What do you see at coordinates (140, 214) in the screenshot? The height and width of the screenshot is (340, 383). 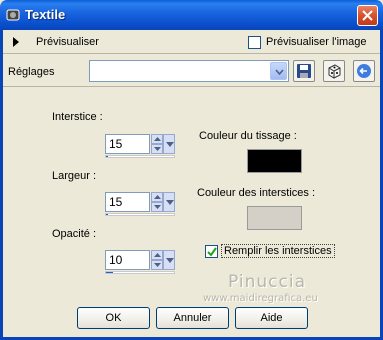 I see `largeur-slider` at bounding box center [140, 214].